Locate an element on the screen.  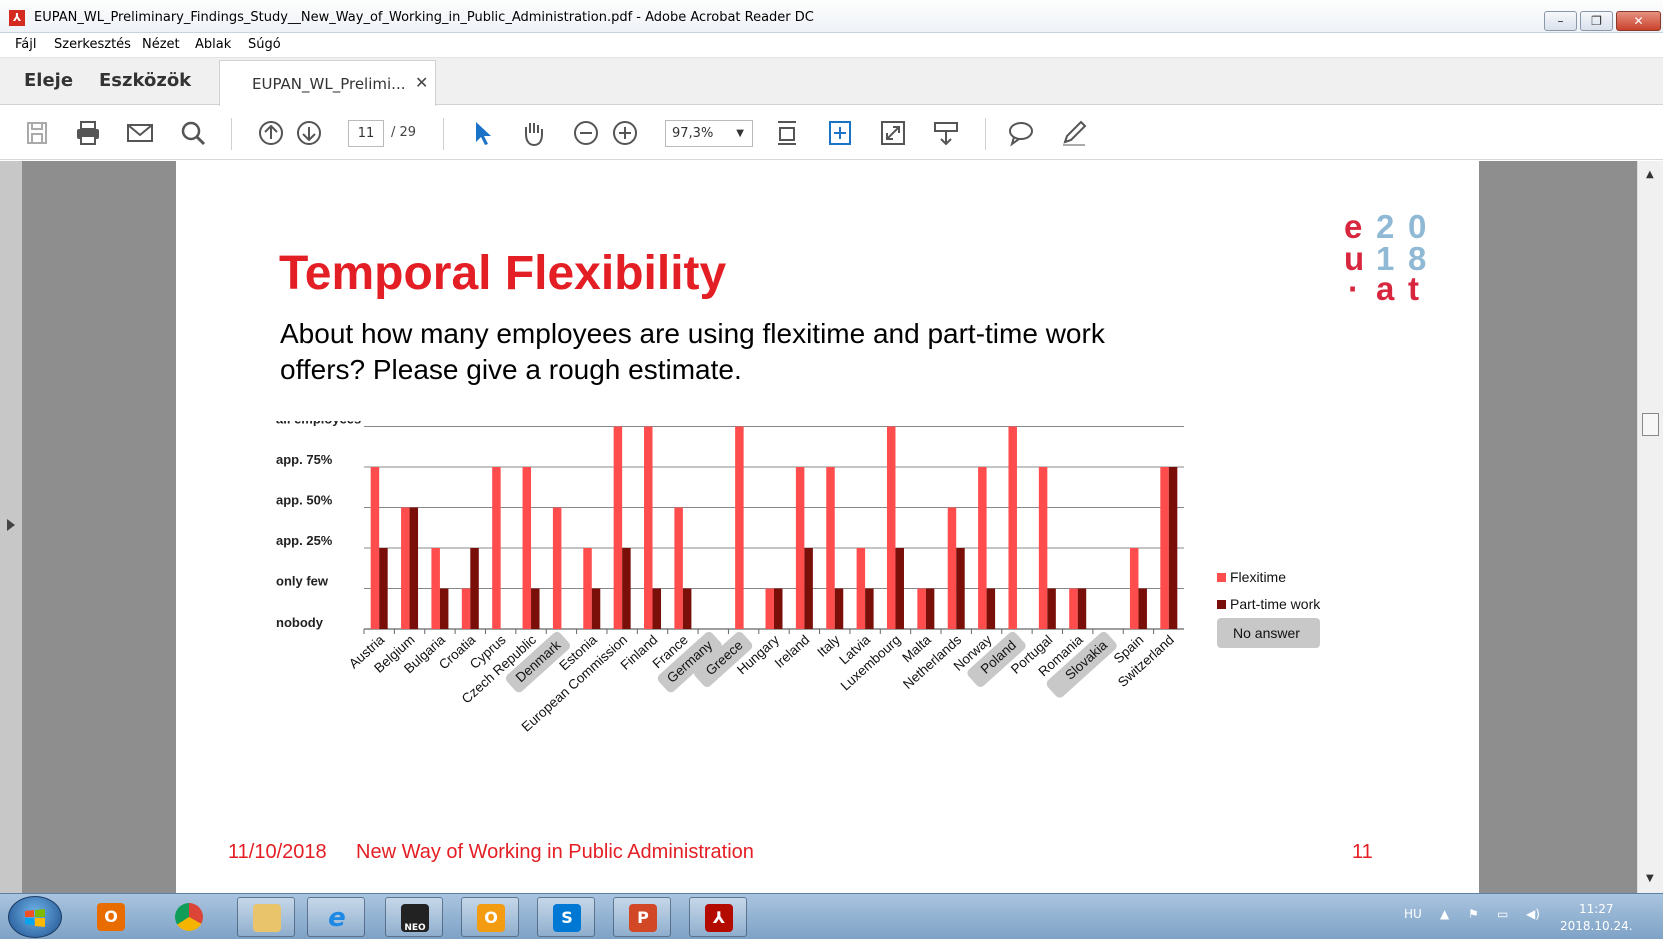
toolbar: 11 / 29 97,3% ▼ is located at coordinates (831, 133).